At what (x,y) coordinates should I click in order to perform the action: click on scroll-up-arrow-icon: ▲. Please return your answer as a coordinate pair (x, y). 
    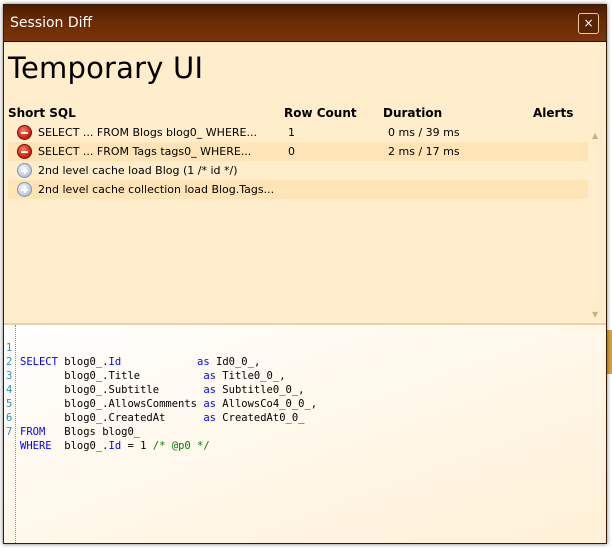
    Looking at the image, I should click on (595, 135).